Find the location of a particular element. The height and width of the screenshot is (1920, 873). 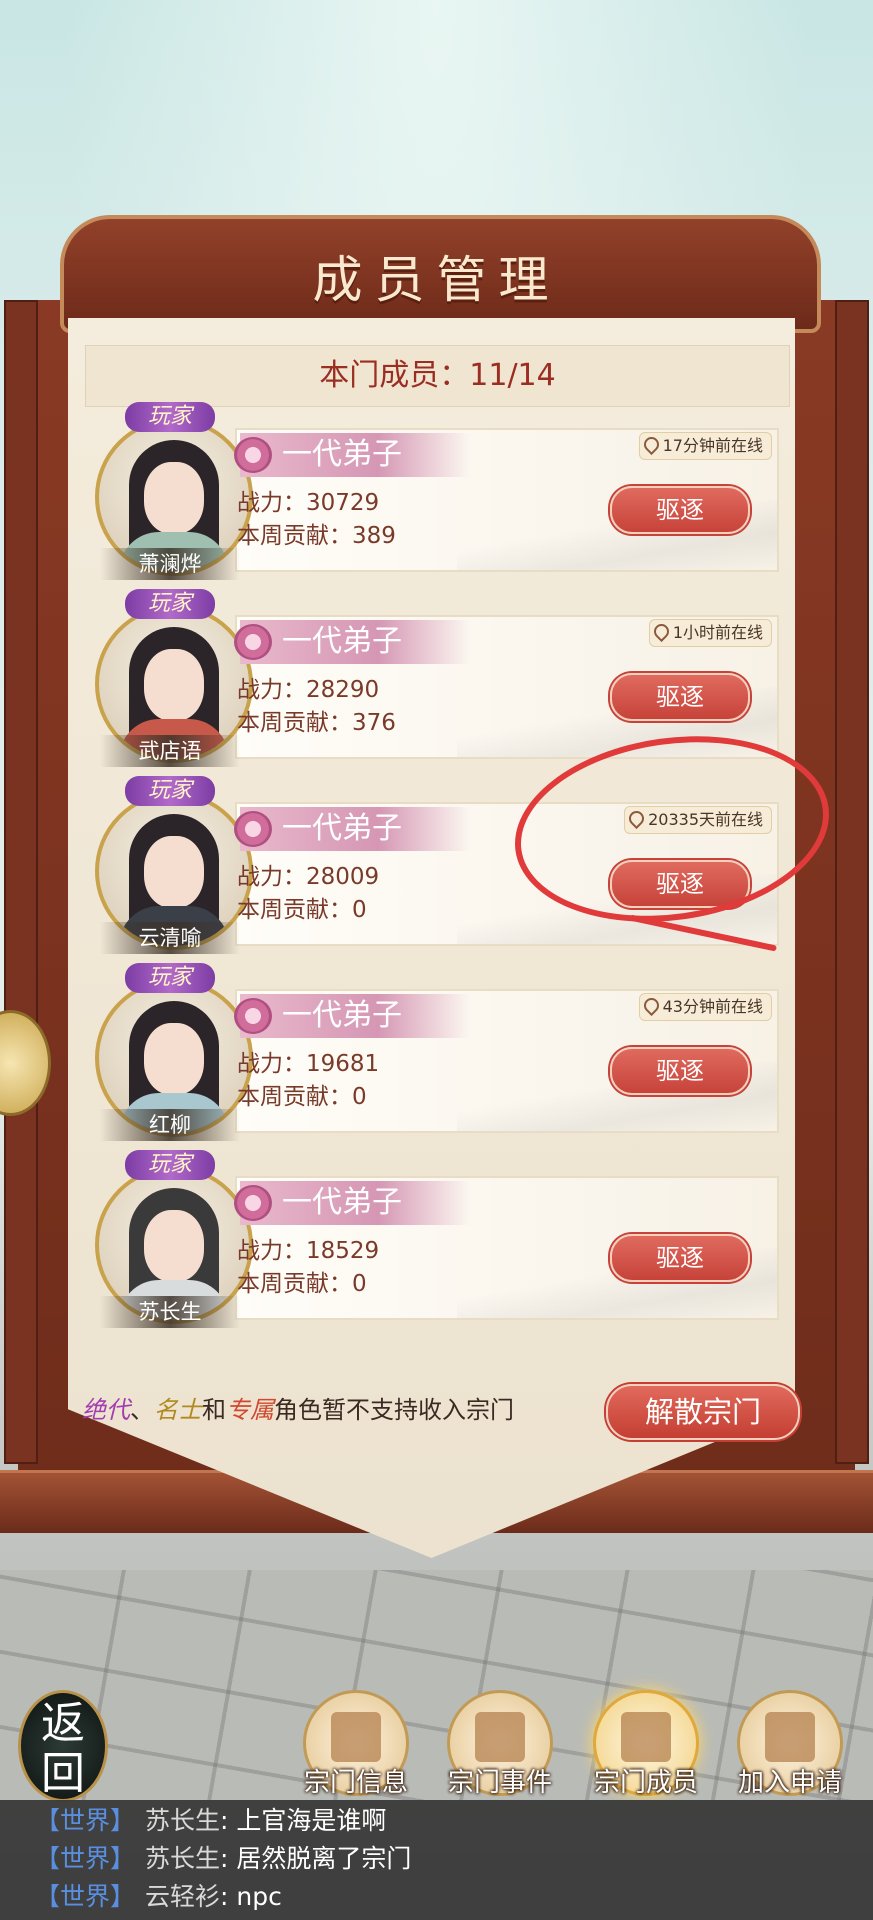

member-row: 玩家 萧澜烨 一代弟子 战力：30729 本周贡献：389 17分钟前在线 驱逐 is located at coordinates (437, 491).